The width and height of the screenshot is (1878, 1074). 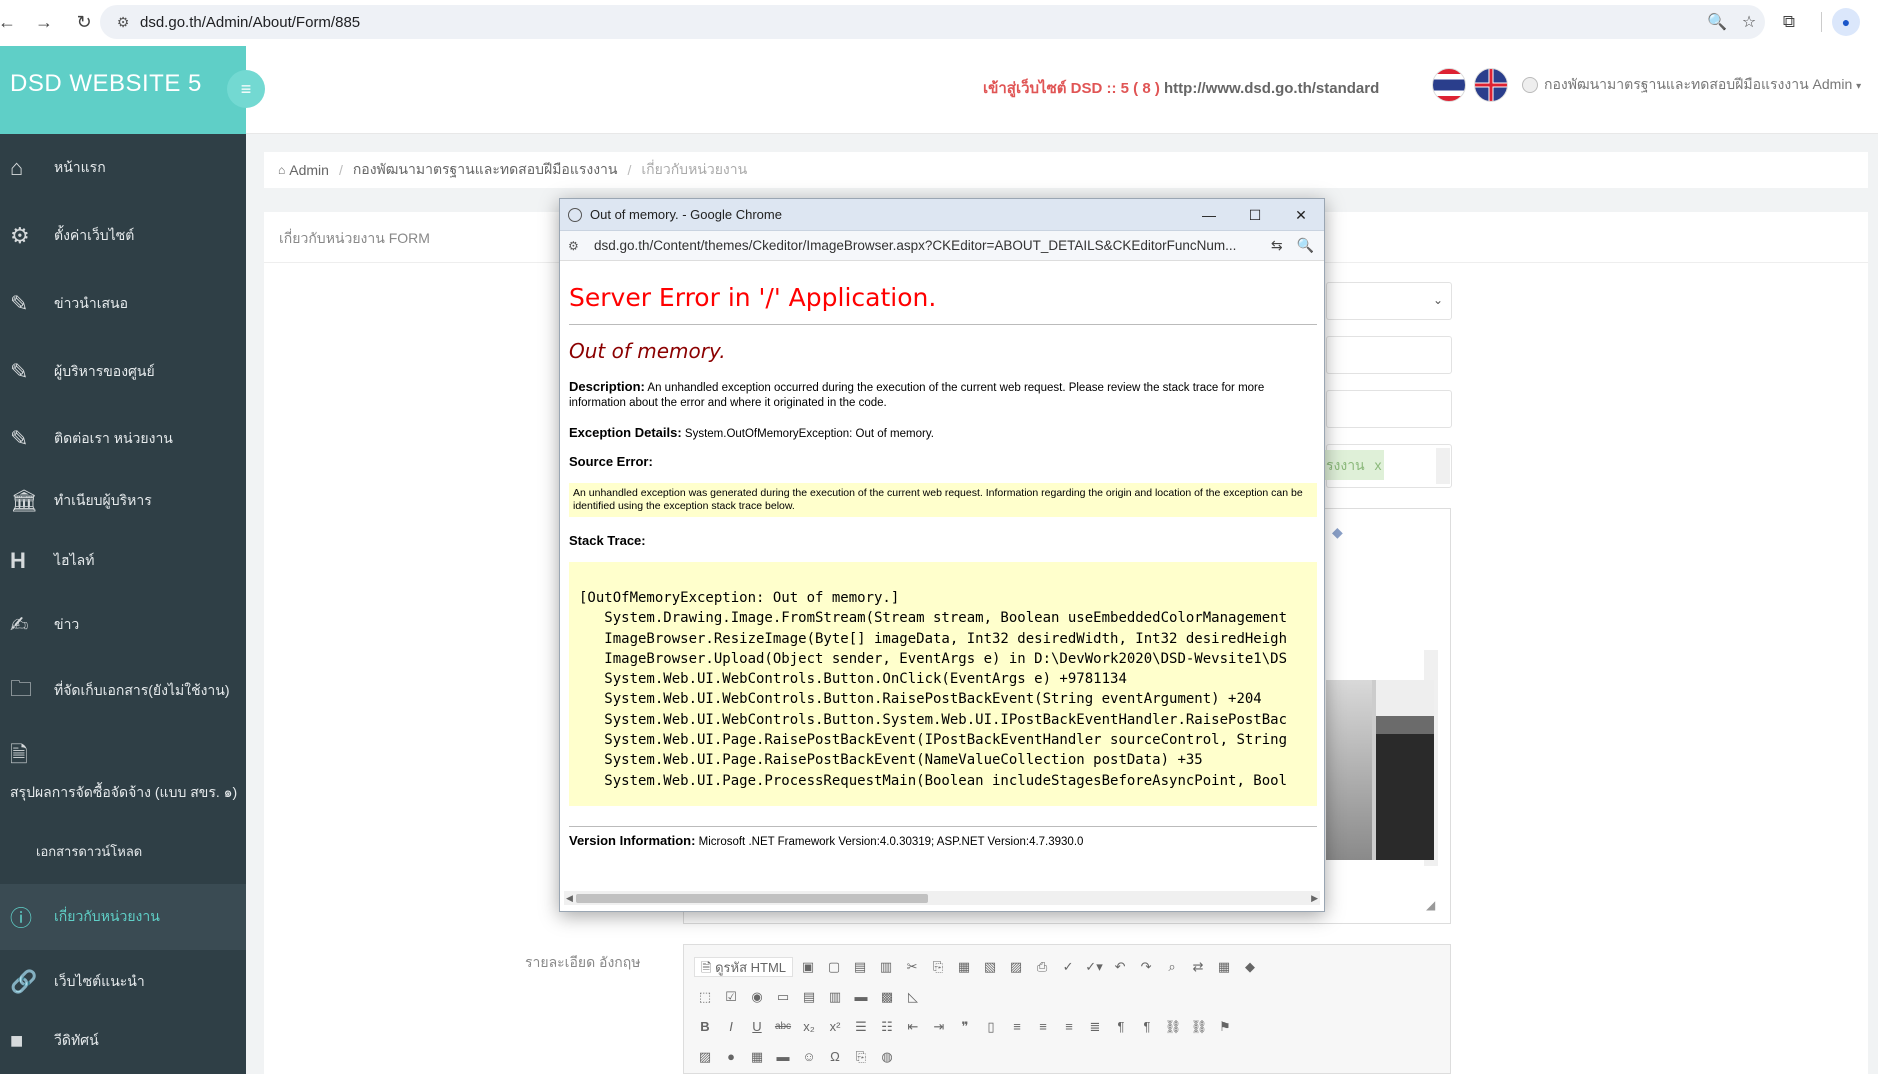 What do you see at coordinates (1337, 532) in the screenshot?
I see `eraser-icon: ◆` at bounding box center [1337, 532].